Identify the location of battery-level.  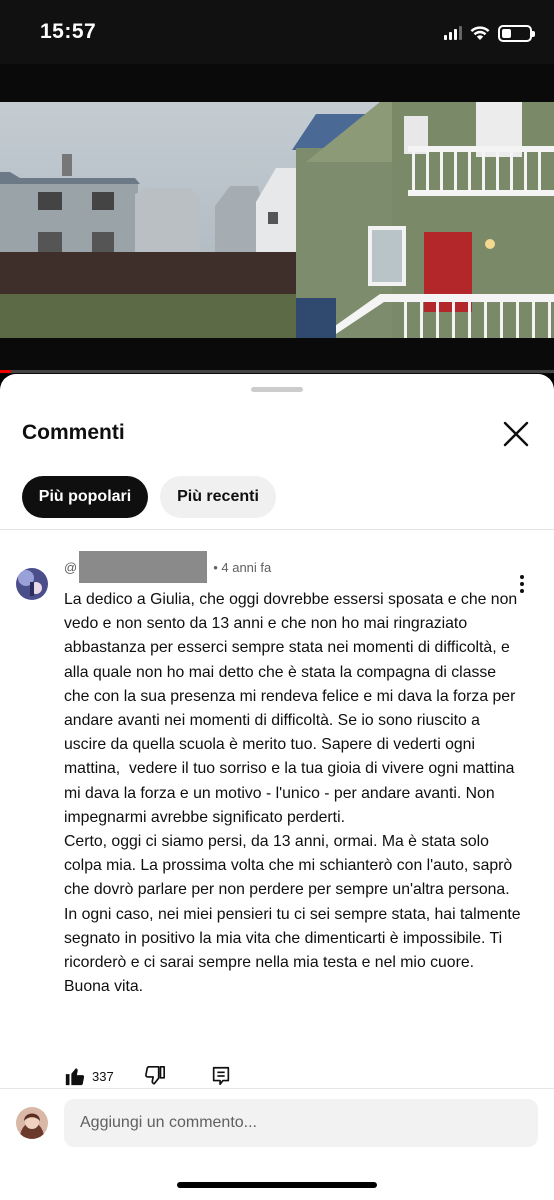
(507, 33).